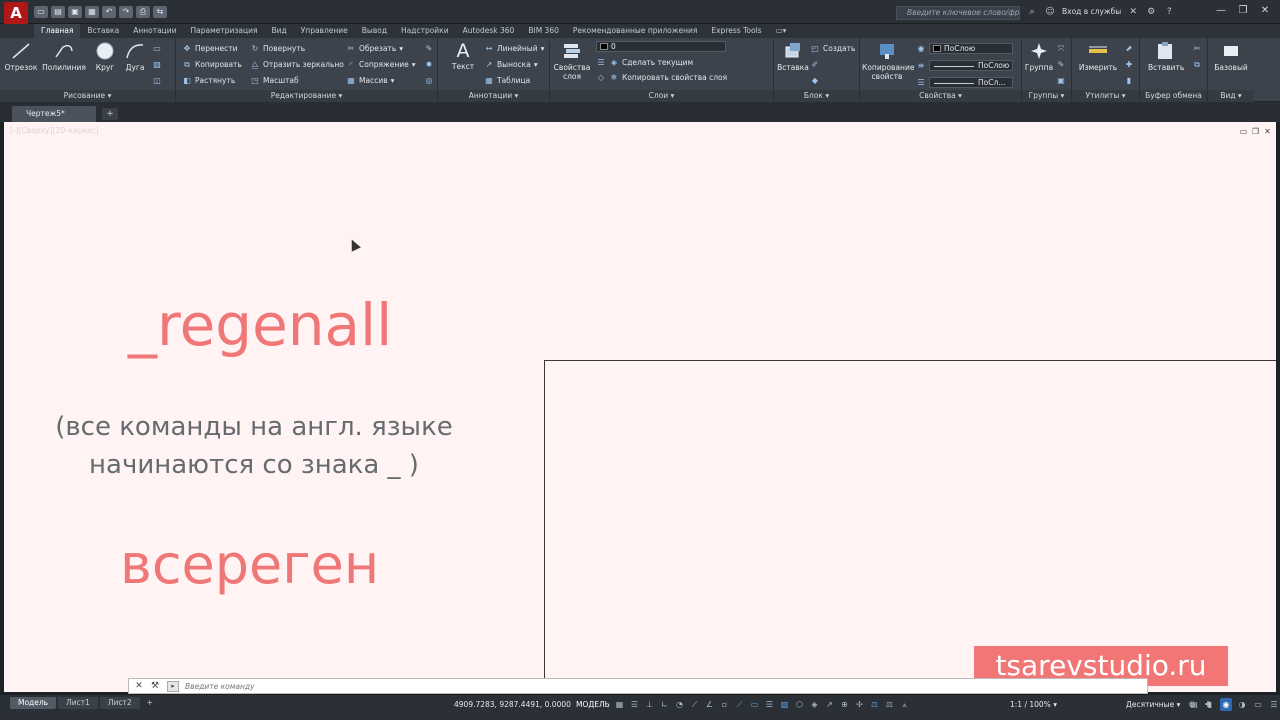 The width and height of the screenshot is (1280, 720). Describe the element at coordinates (21, 56) in the screenshot. I see `line-button: Отрезок` at that location.